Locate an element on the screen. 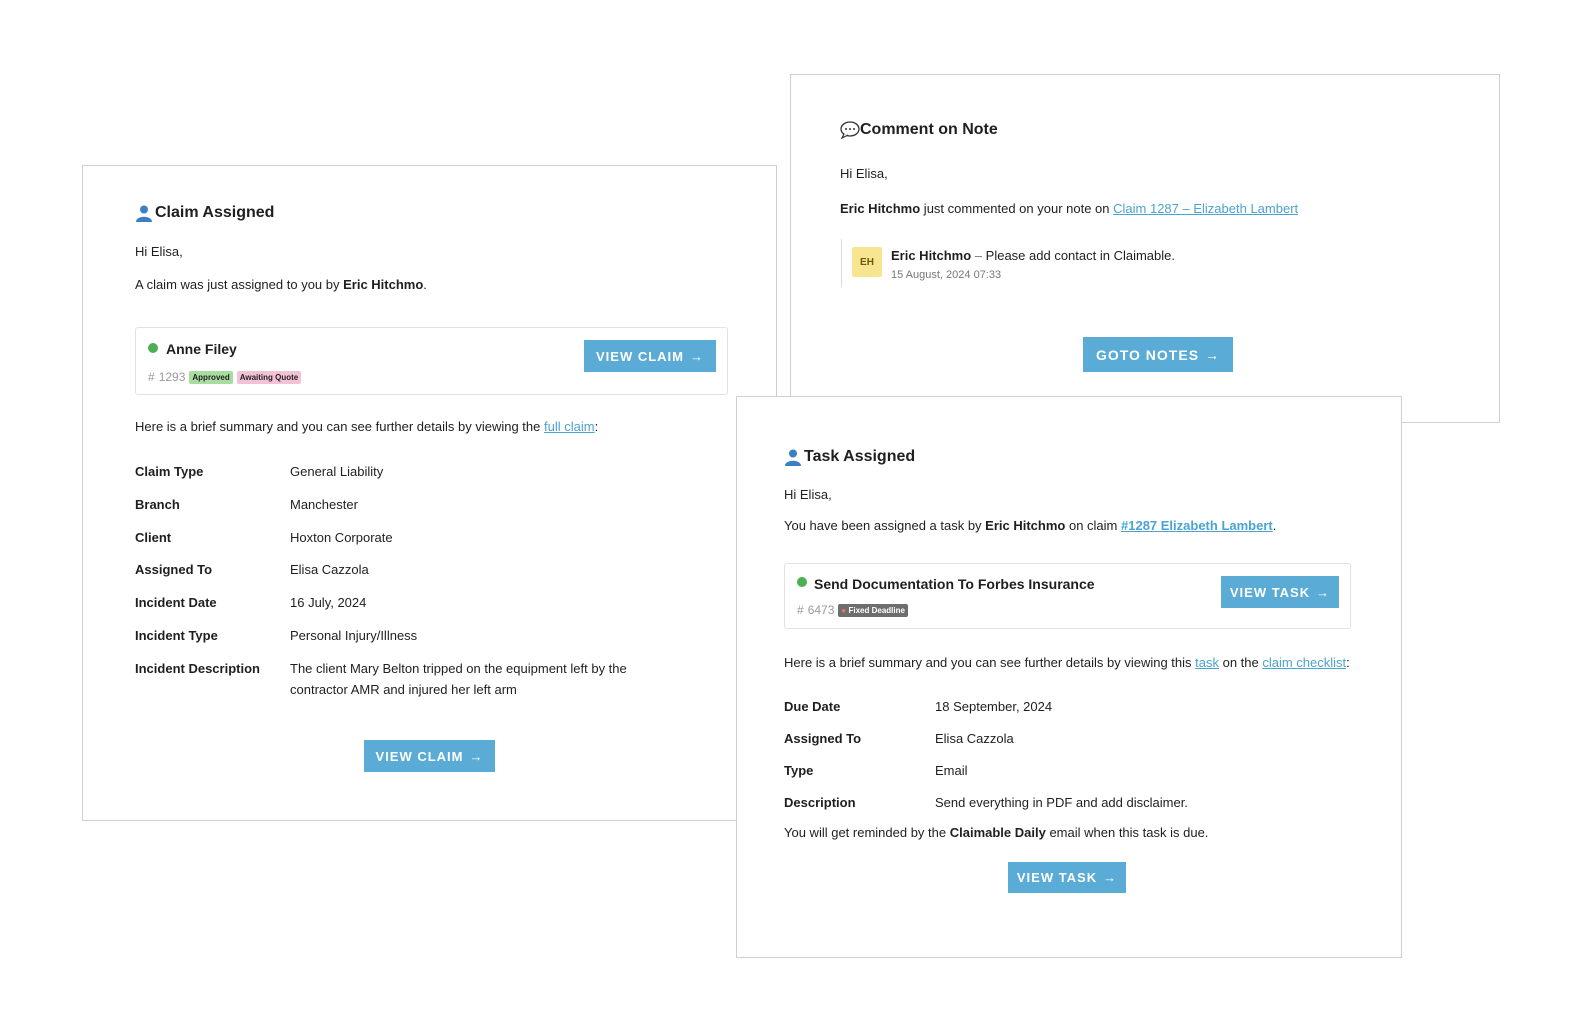 Image resolution: width=1577 pixels, height=1019 pixels. claim-email-header: Claim Assigned is located at coordinates (204, 213).